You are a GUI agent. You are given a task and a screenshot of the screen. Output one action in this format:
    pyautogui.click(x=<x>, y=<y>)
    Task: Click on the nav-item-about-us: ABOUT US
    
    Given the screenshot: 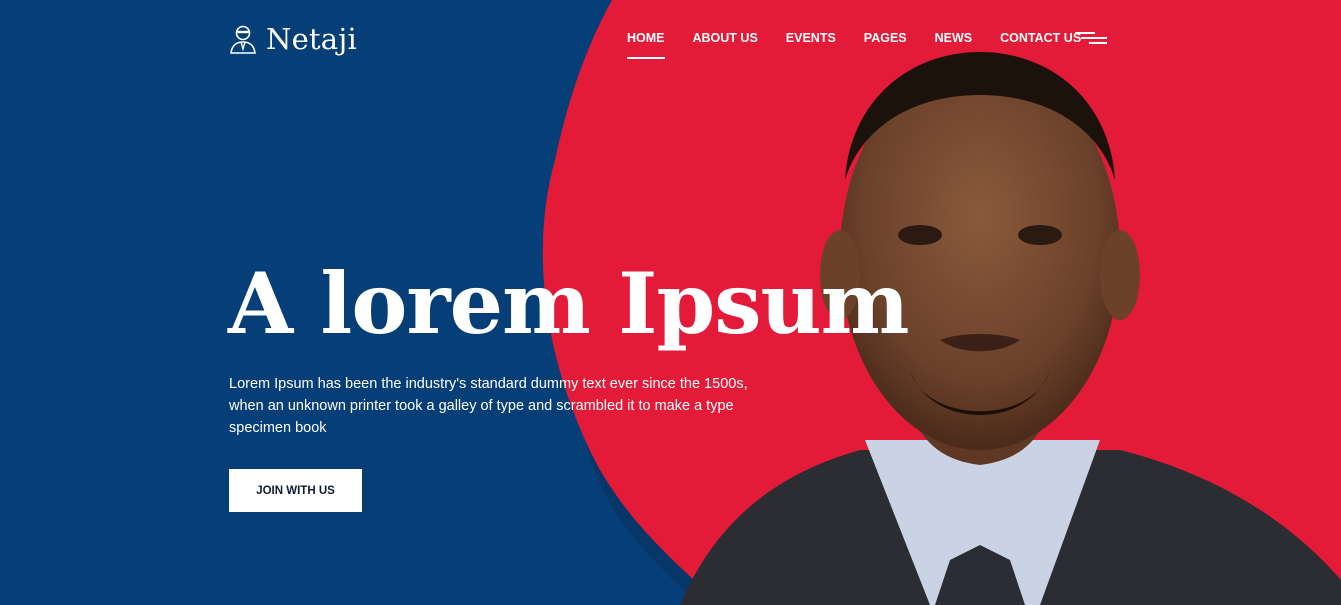 What is the action you would take?
    pyautogui.click(x=725, y=42)
    